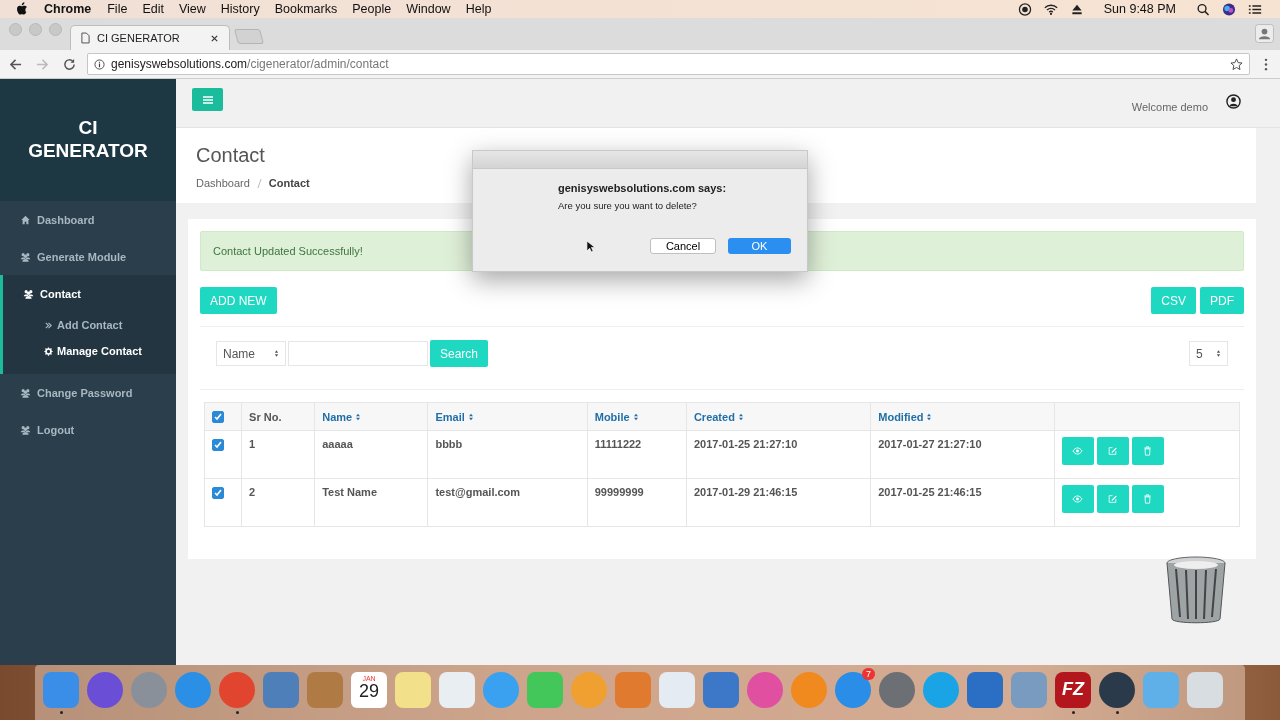  What do you see at coordinates (1255, 9) in the screenshot?
I see `list-icon` at bounding box center [1255, 9].